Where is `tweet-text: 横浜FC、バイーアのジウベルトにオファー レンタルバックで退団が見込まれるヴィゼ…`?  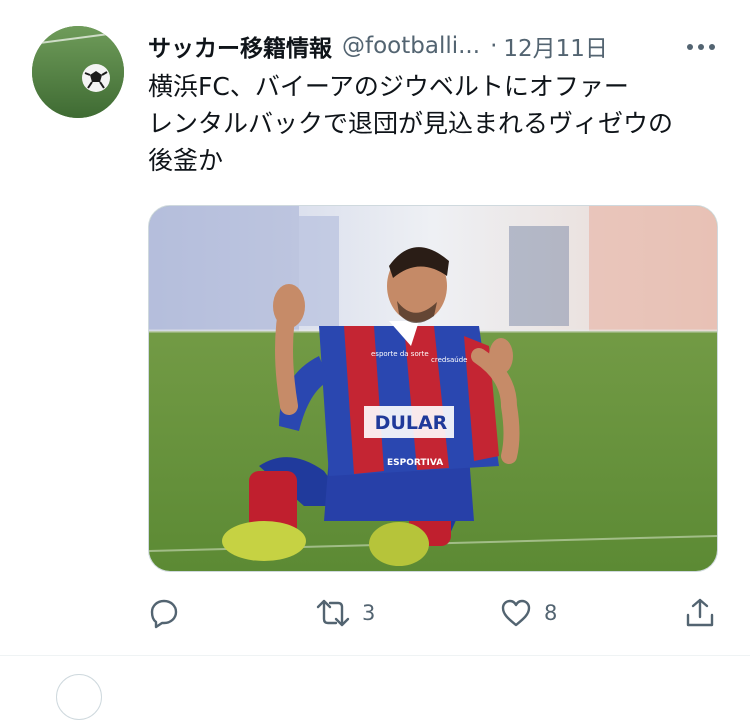 tweet-text: 横浜FC、バイーアのジウベルトにオファー レンタルバックで退団が見込まれるヴィゼ… is located at coordinates (411, 123).